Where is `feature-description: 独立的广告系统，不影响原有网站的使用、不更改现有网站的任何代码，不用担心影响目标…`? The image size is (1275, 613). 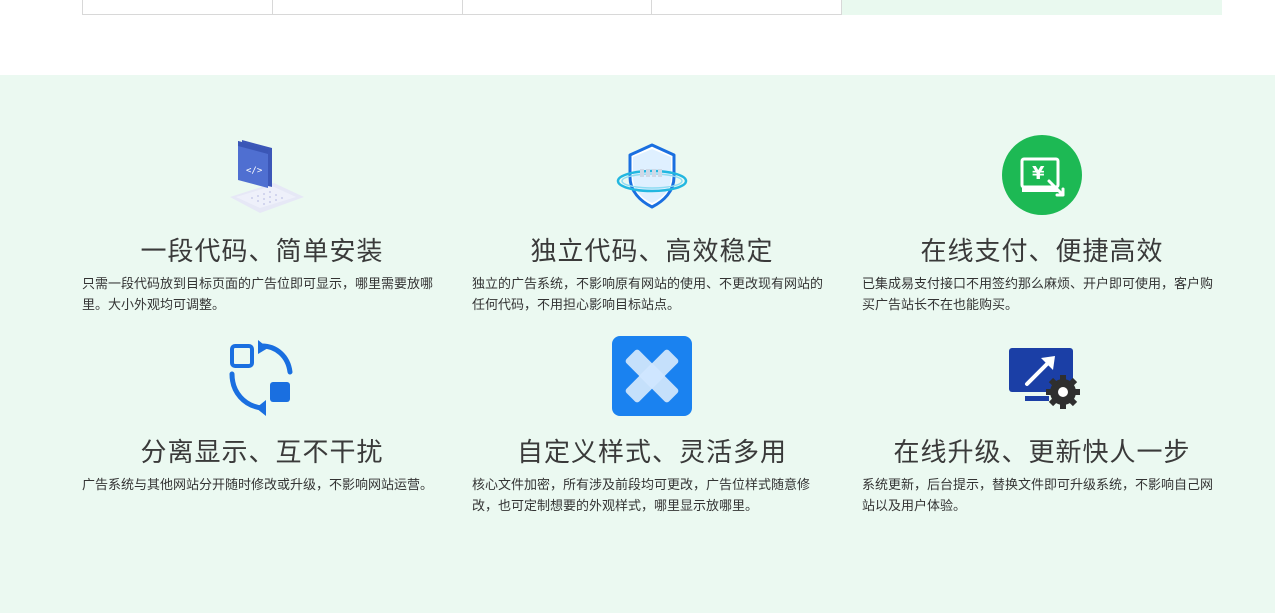 feature-description: 独立的广告系统，不影响原有网站的使用、不更改现有网站的任何代码，不用担心影响目标… is located at coordinates (648, 295).